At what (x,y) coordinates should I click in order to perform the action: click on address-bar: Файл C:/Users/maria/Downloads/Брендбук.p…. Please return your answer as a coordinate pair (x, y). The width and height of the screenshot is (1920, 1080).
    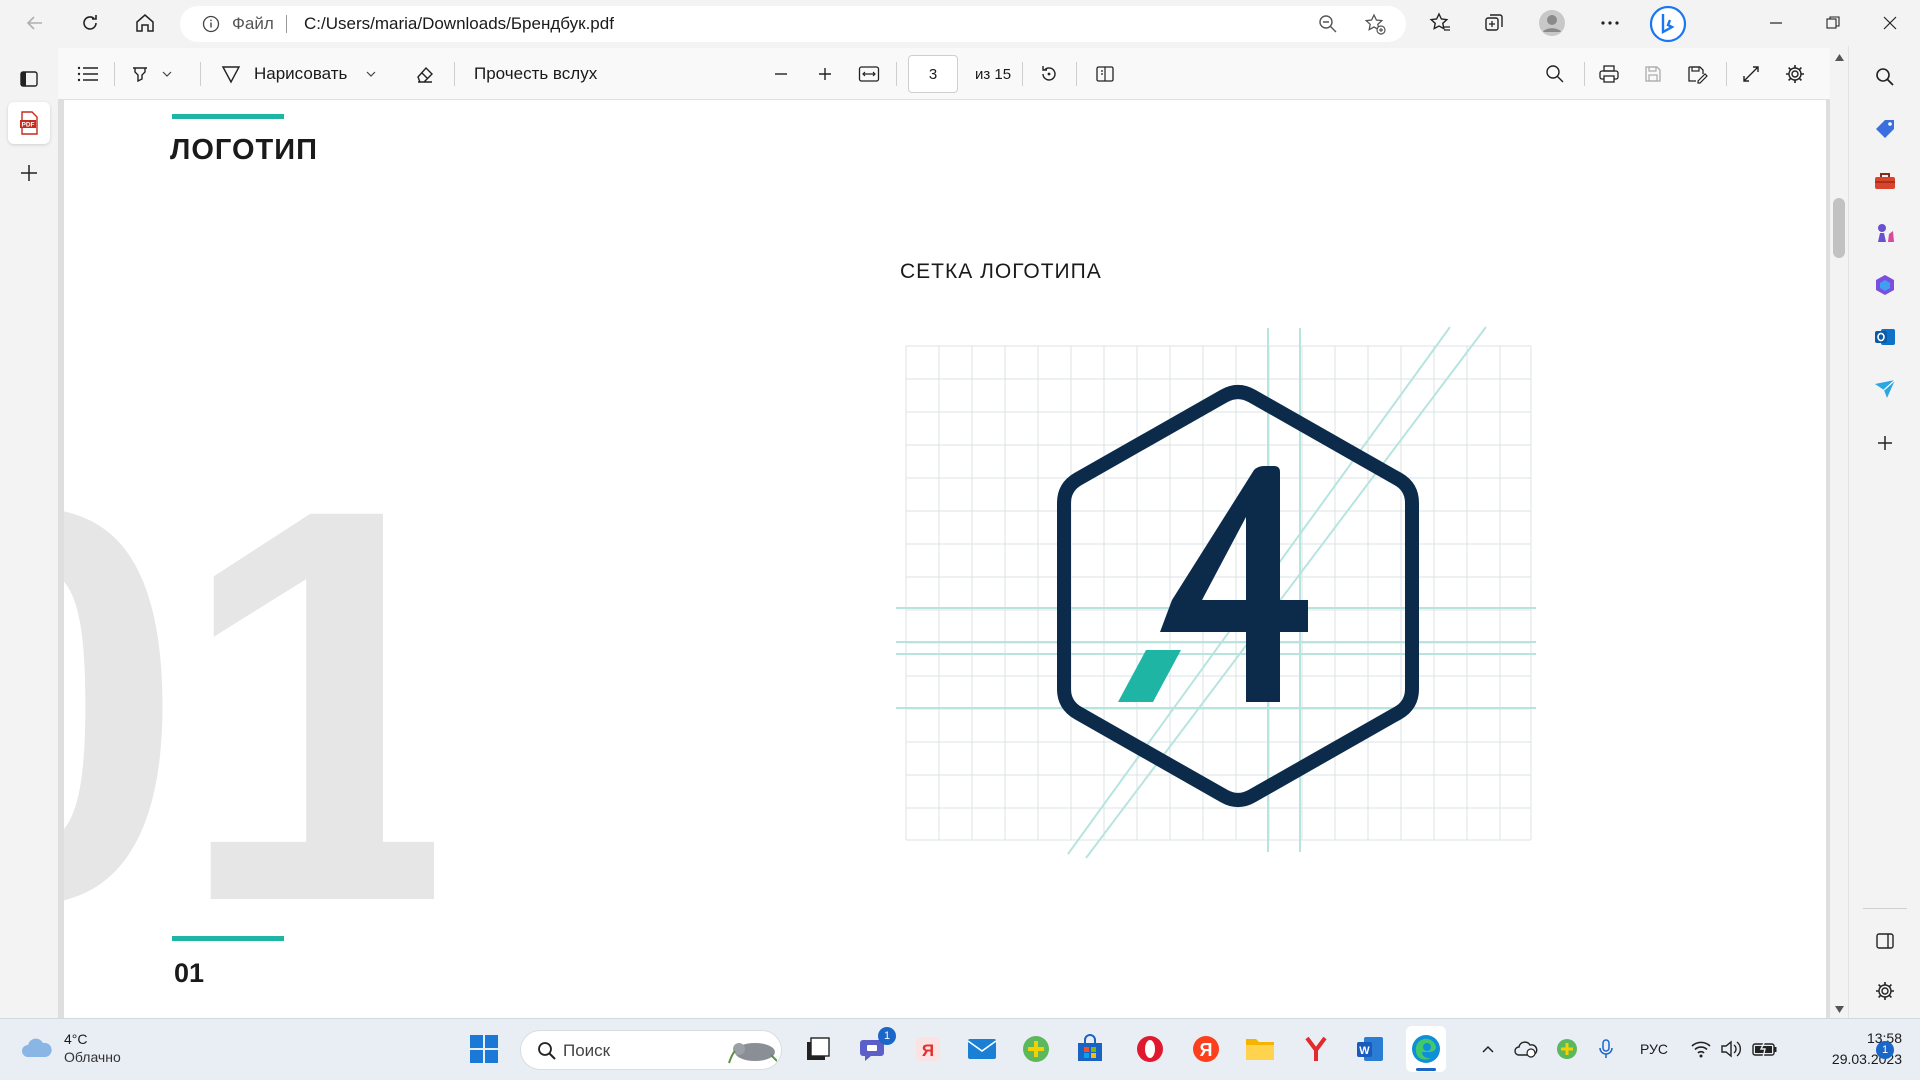
    Looking at the image, I should click on (793, 24).